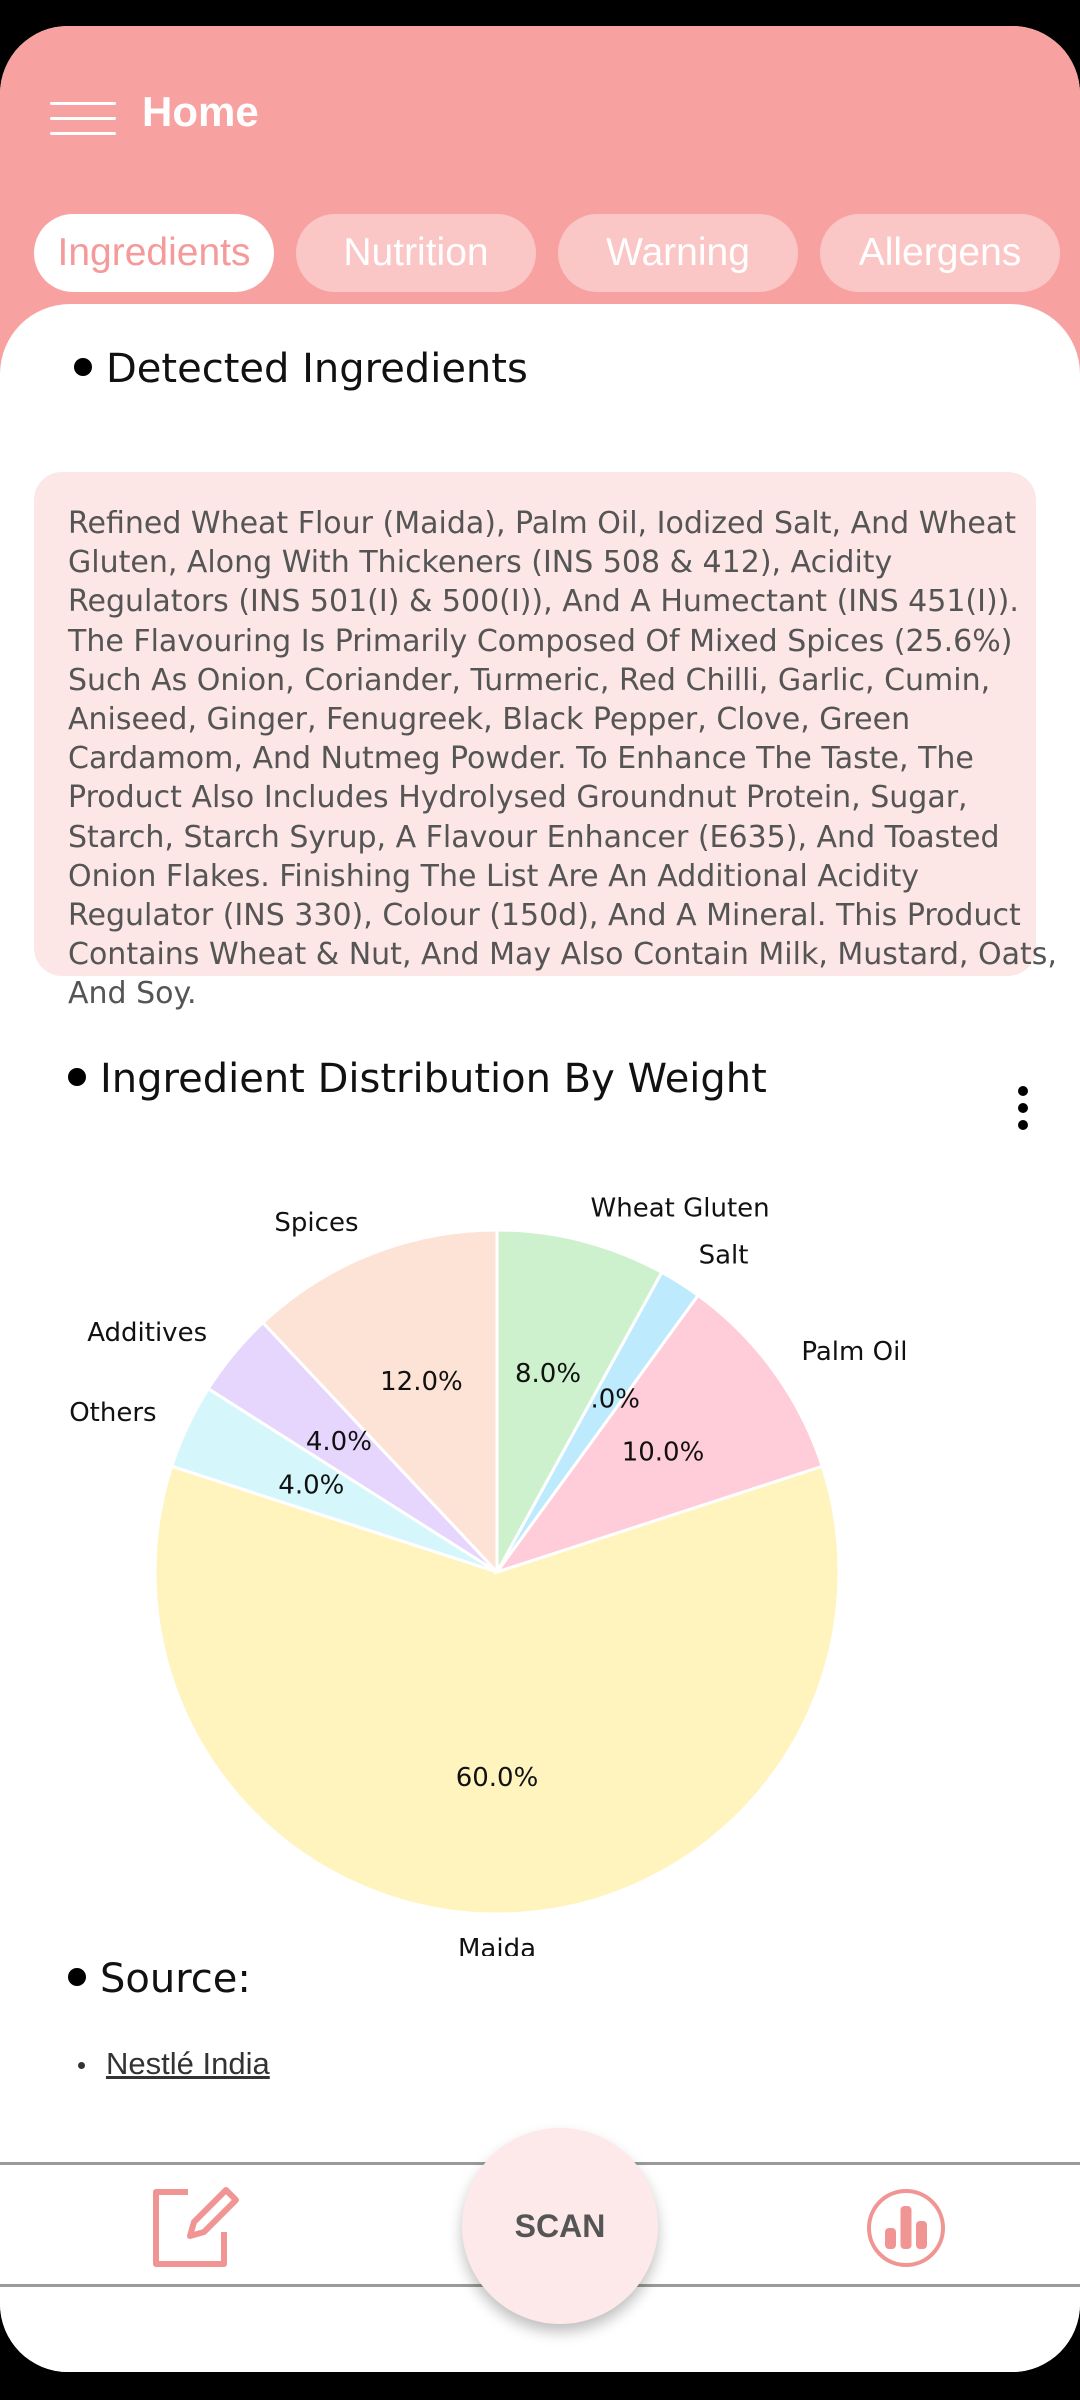 This screenshot has height=2400, width=1080. Describe the element at coordinates (906, 2228) in the screenshot. I see `bar-chart-icon` at that location.